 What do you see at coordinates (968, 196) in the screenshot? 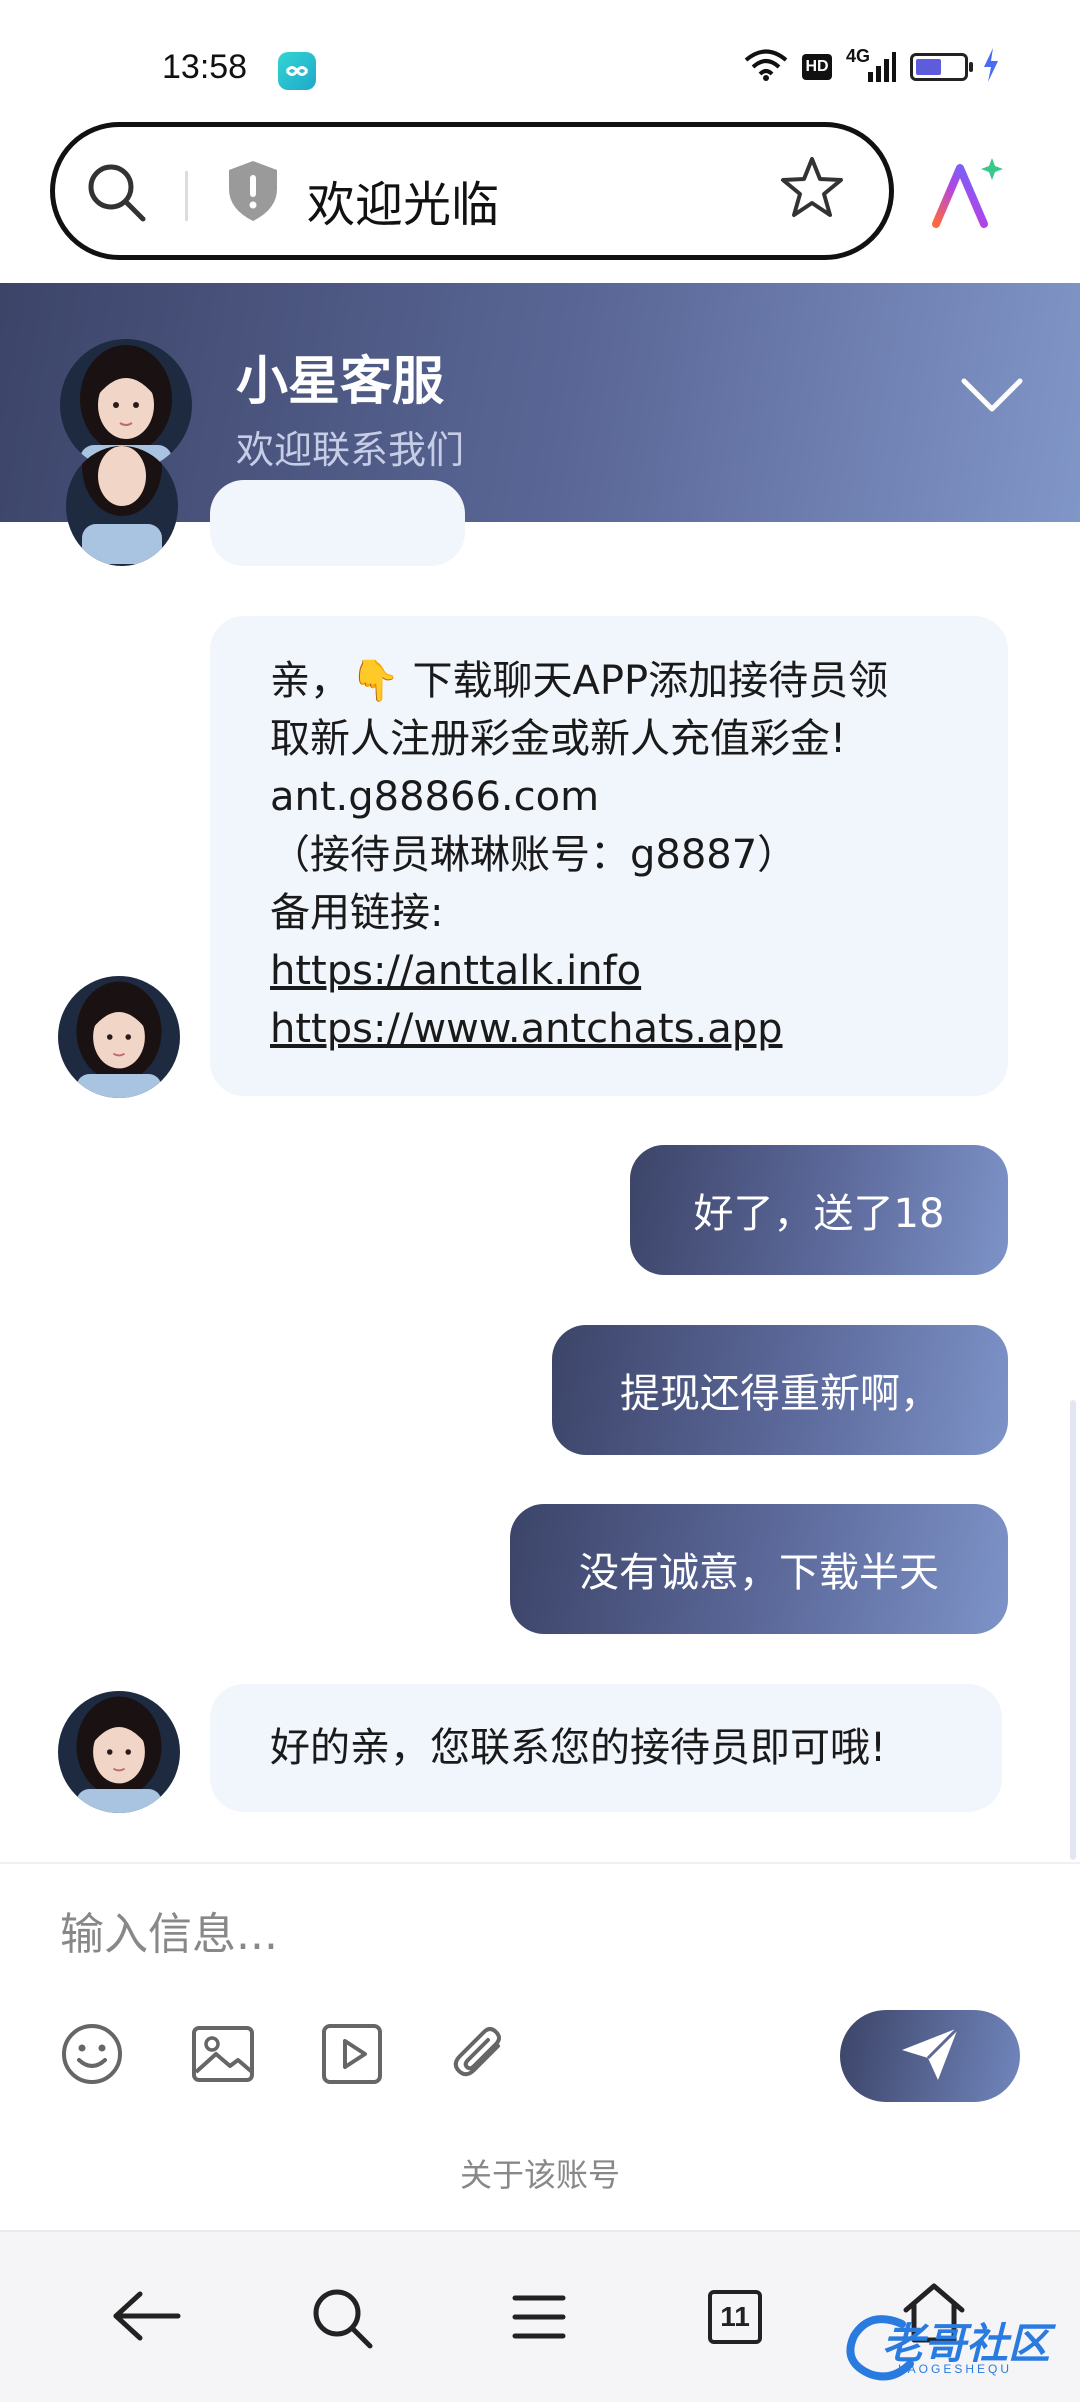
I see `ai-assistant-icon` at bounding box center [968, 196].